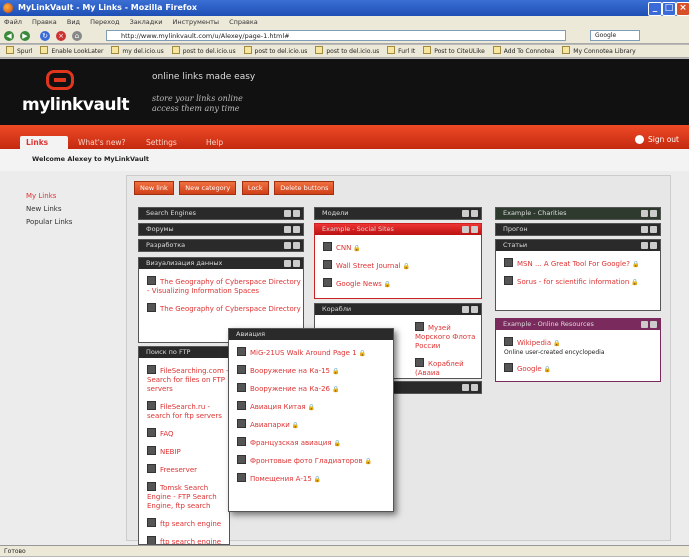 Image resolution: width=689 pixels, height=557 pixels. Describe the element at coordinates (315, 352) in the screenshot. I see `link-item: MiG-21US Walk Around Page 1 🔒` at that location.